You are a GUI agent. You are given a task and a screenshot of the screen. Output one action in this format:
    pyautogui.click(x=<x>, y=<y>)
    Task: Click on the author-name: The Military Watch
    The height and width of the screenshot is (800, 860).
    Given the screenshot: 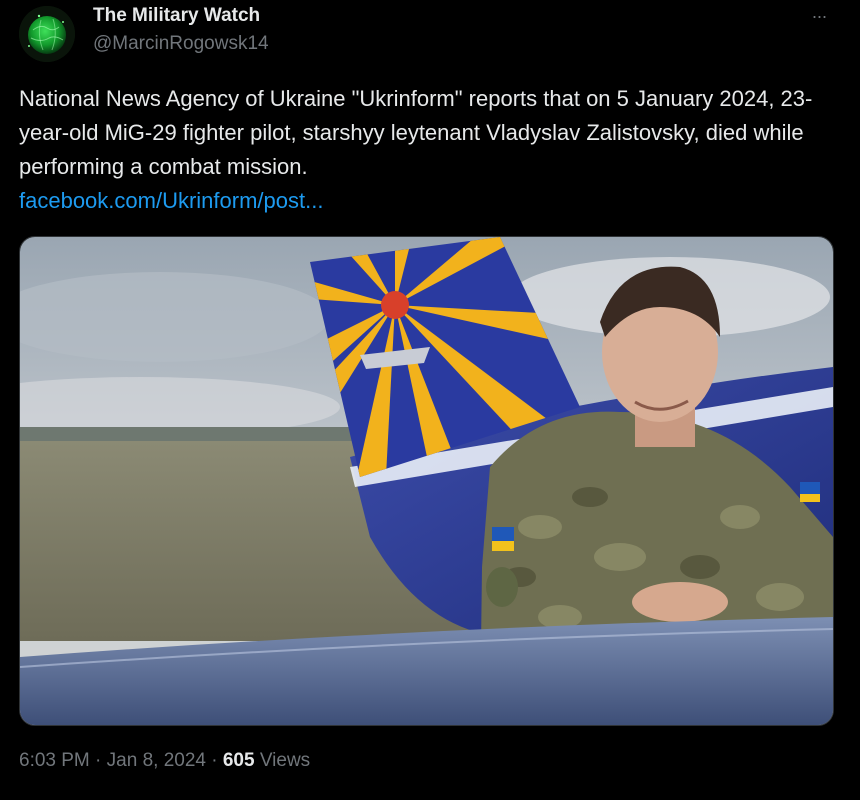 What is the action you would take?
    pyautogui.click(x=176, y=16)
    